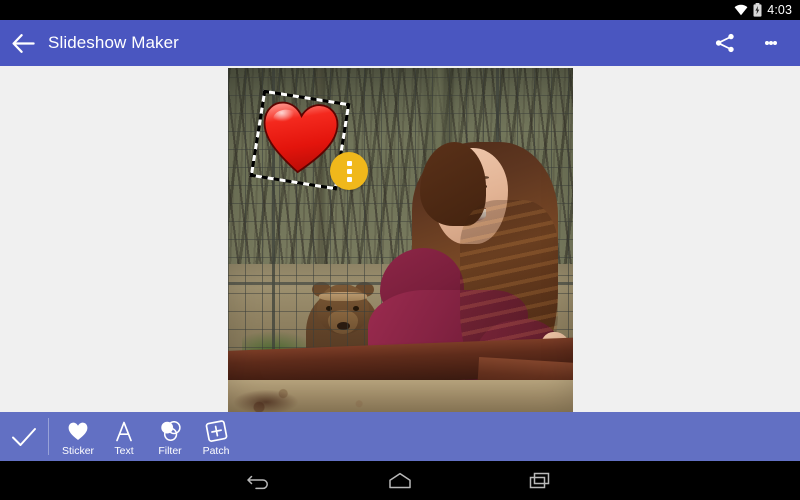 The width and height of the screenshot is (800, 500). I want to click on letter-a-icon, so click(124, 431).